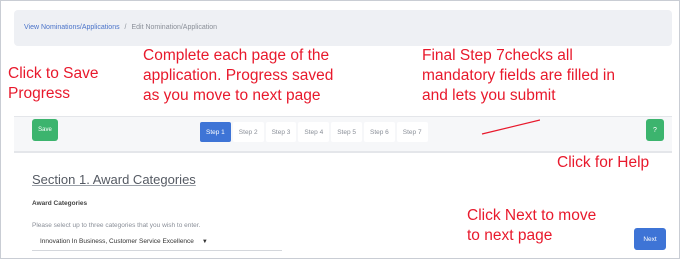 Image resolution: width=680 pixels, height=259 pixels. I want to click on annotation-next-line-1: Click Next to move, so click(532, 215).